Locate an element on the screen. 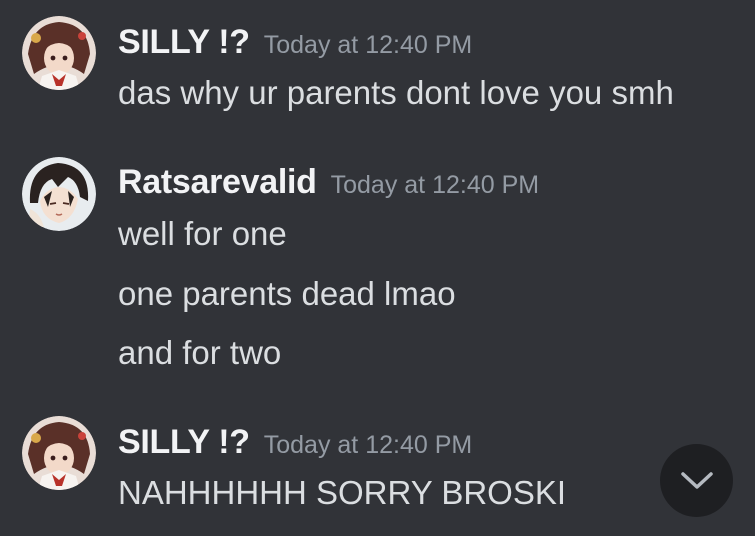  scroll-to-bottom-button is located at coordinates (696, 480).